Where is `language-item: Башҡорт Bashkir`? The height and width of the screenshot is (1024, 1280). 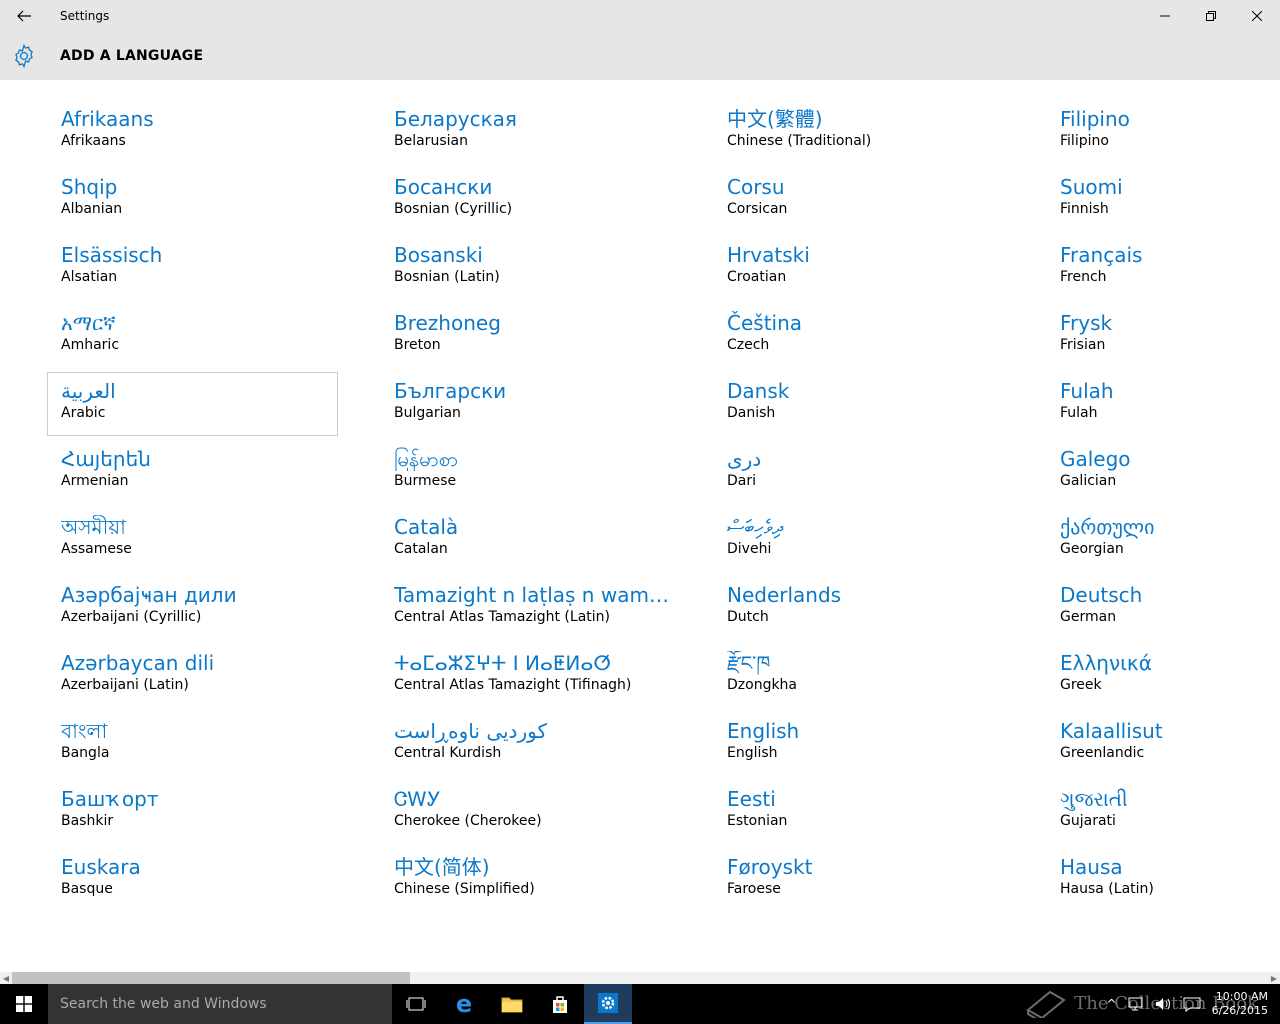
language-item: Башҡорт Bashkir is located at coordinates (192, 812).